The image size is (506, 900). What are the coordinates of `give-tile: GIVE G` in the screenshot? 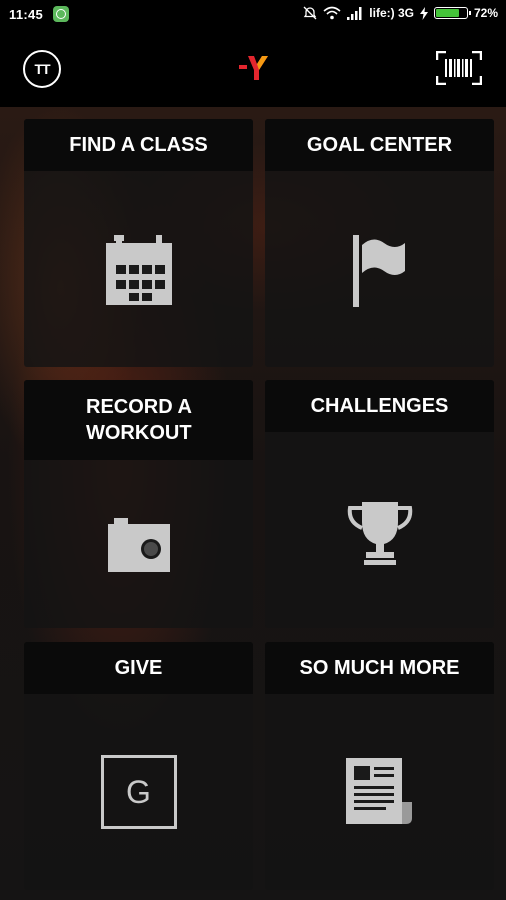 It's located at (138, 766).